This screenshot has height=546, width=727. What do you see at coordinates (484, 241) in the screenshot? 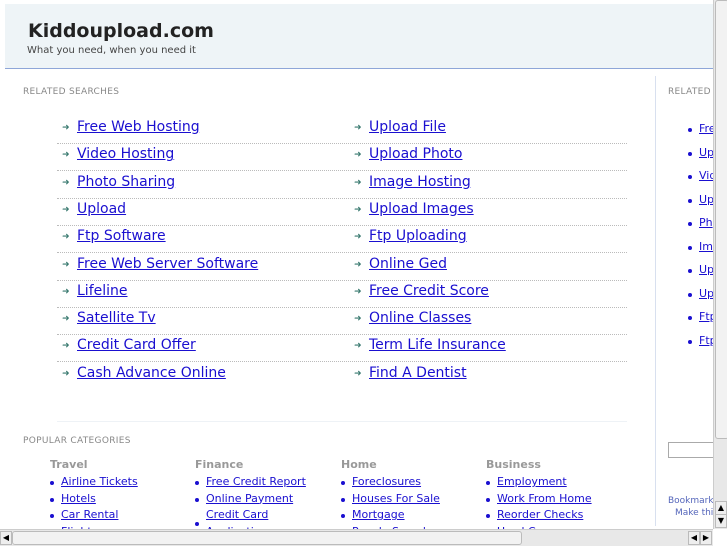
I see `related-search-item: ➜ Ftp Uploading` at bounding box center [484, 241].